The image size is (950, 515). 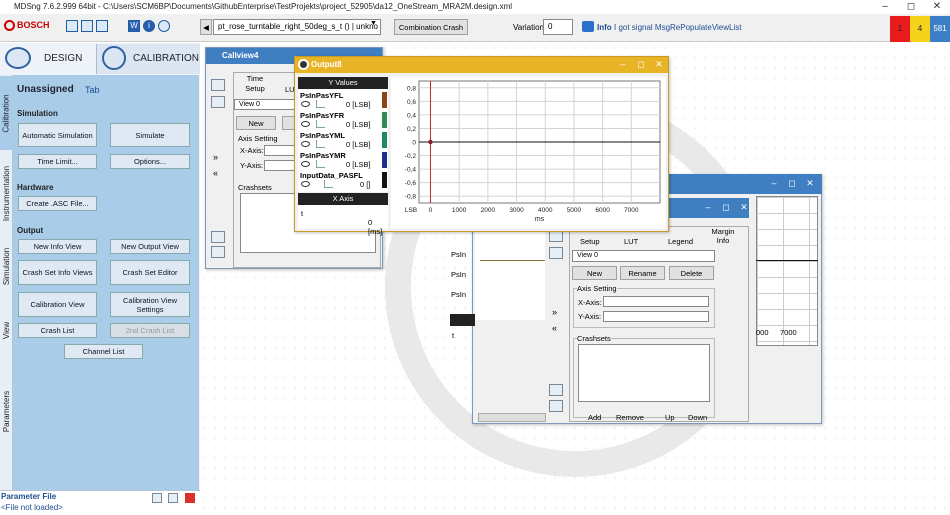 I want to click on back-view-select: View 0, so click(x=643, y=256).